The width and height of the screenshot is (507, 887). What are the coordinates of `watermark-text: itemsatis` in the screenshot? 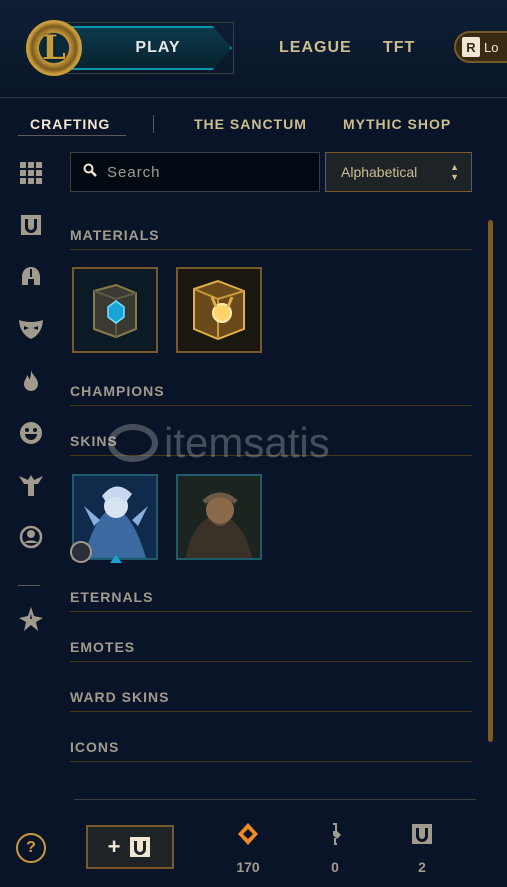 It's located at (247, 442).